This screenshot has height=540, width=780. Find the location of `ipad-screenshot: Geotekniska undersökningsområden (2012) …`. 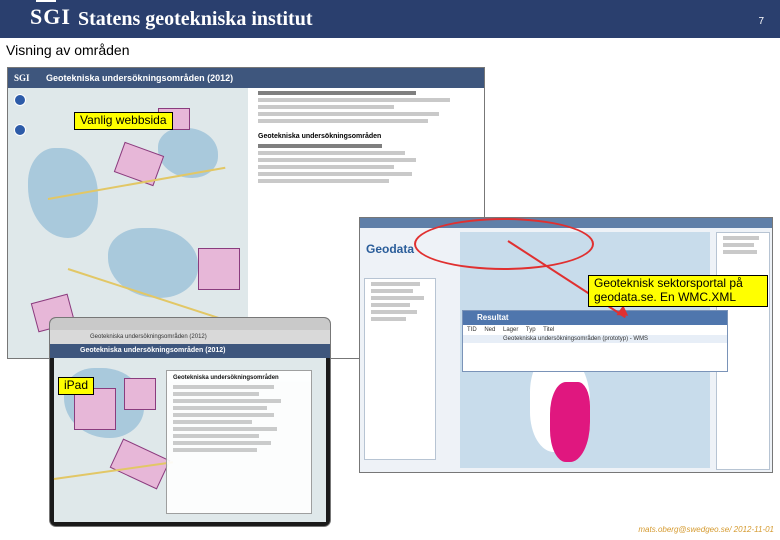

ipad-screenshot: Geotekniska undersökningsområden (2012) … is located at coordinates (190, 422).